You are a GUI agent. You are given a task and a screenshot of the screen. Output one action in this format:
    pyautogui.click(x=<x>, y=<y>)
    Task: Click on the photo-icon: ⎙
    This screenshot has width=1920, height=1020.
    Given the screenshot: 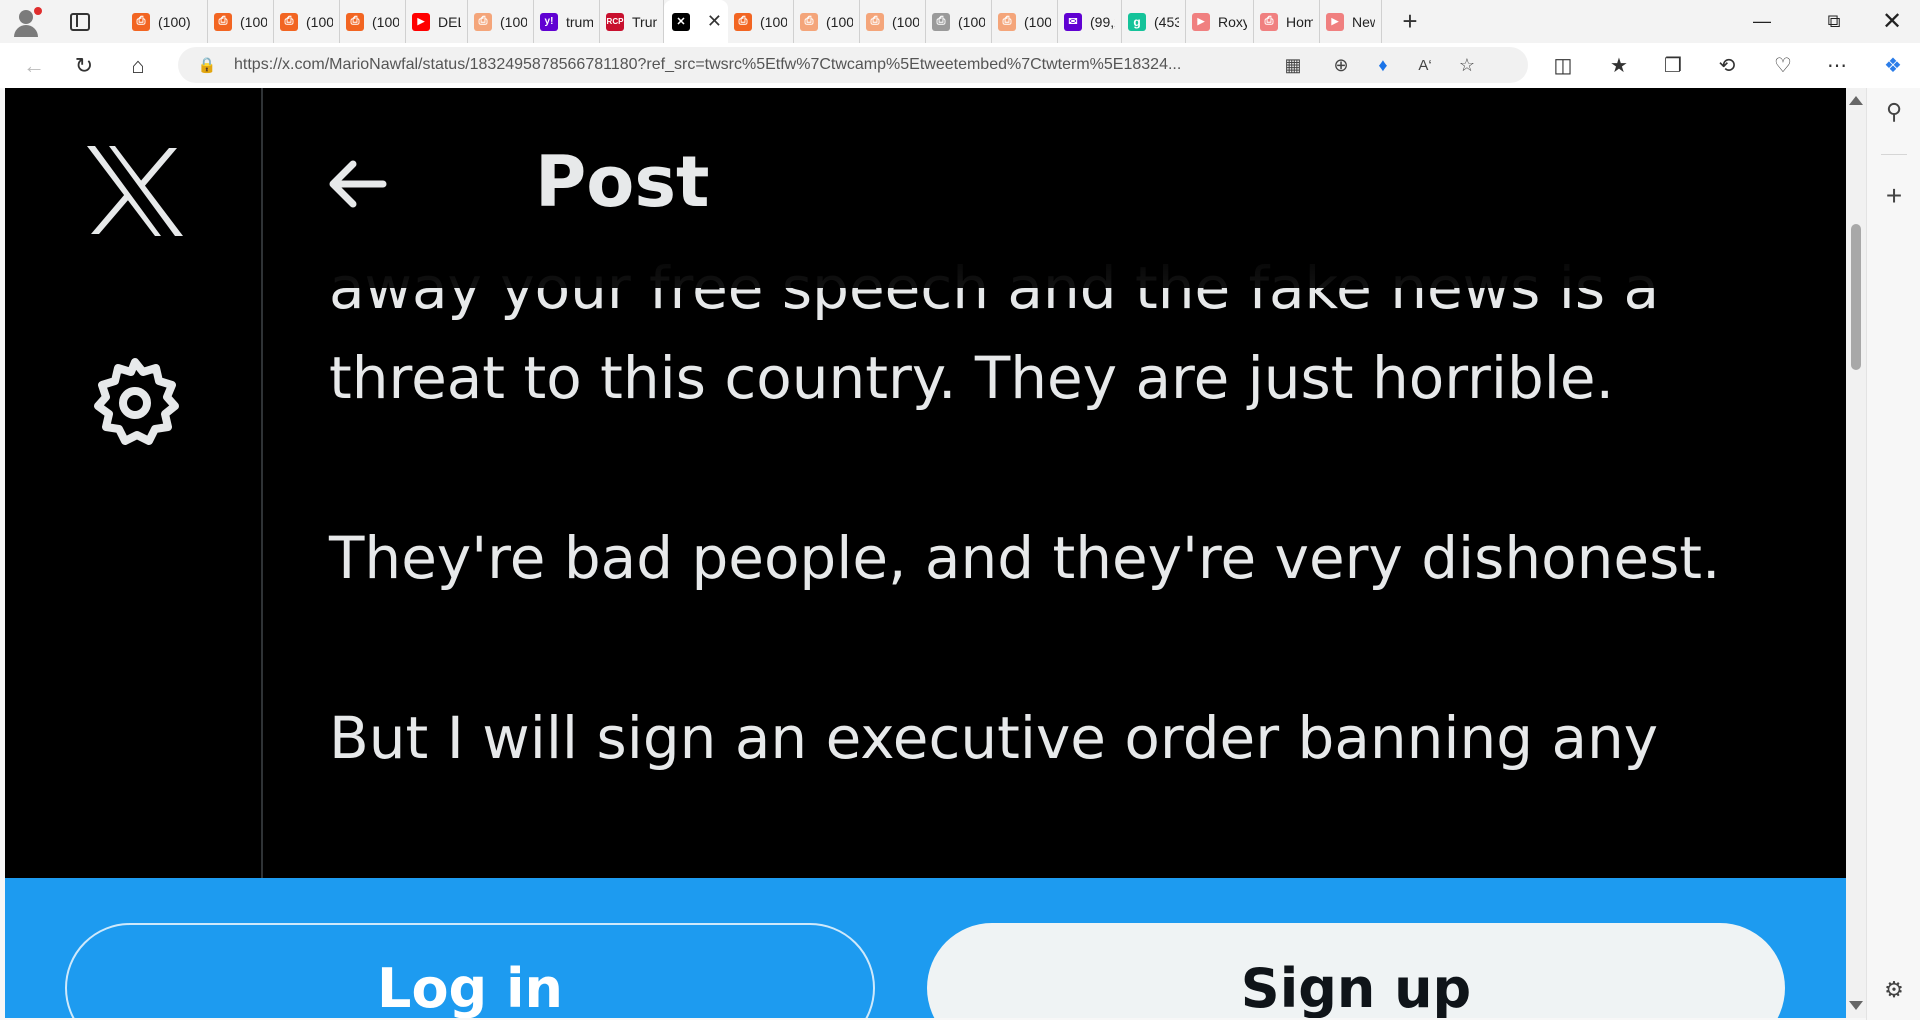 What is the action you would take?
    pyautogui.click(x=941, y=21)
    